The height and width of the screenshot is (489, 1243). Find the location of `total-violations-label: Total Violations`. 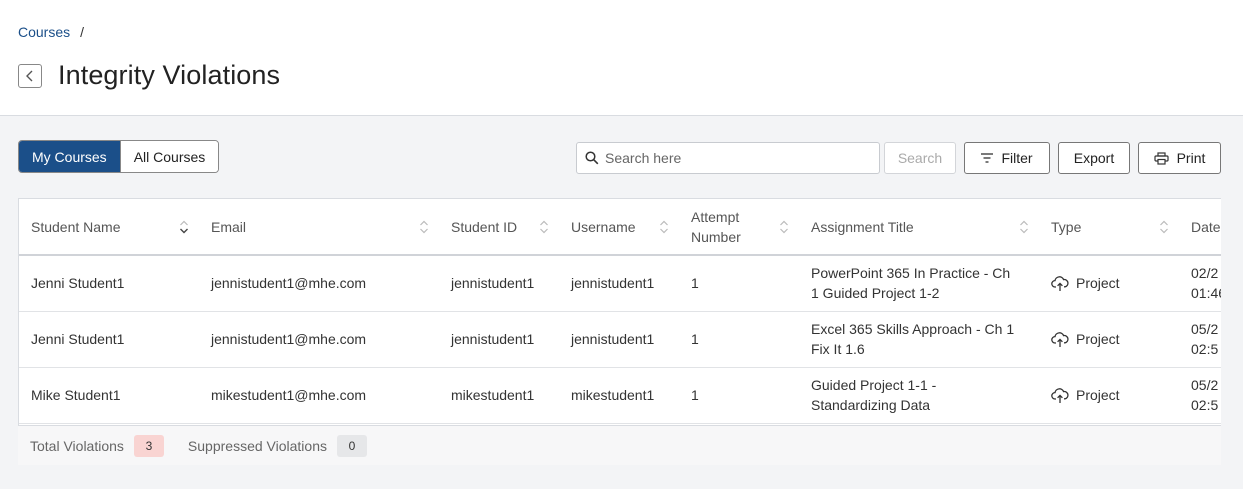

total-violations-label: Total Violations is located at coordinates (77, 445).